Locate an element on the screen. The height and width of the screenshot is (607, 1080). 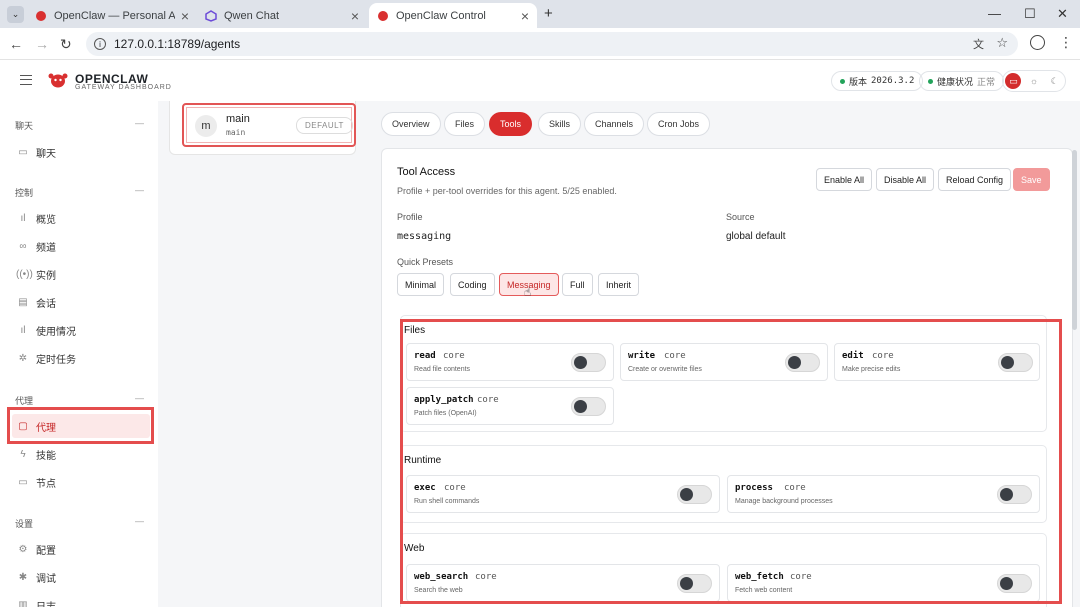
agent-list-card: m main main DEFAULT is located at coordinates (262, 128).